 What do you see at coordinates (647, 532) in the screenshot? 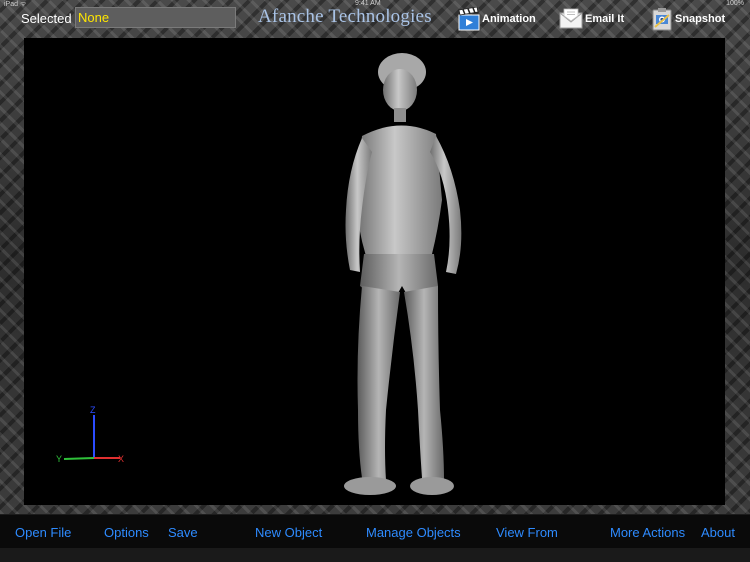
I see `more-actions-button: More Actions` at bounding box center [647, 532].